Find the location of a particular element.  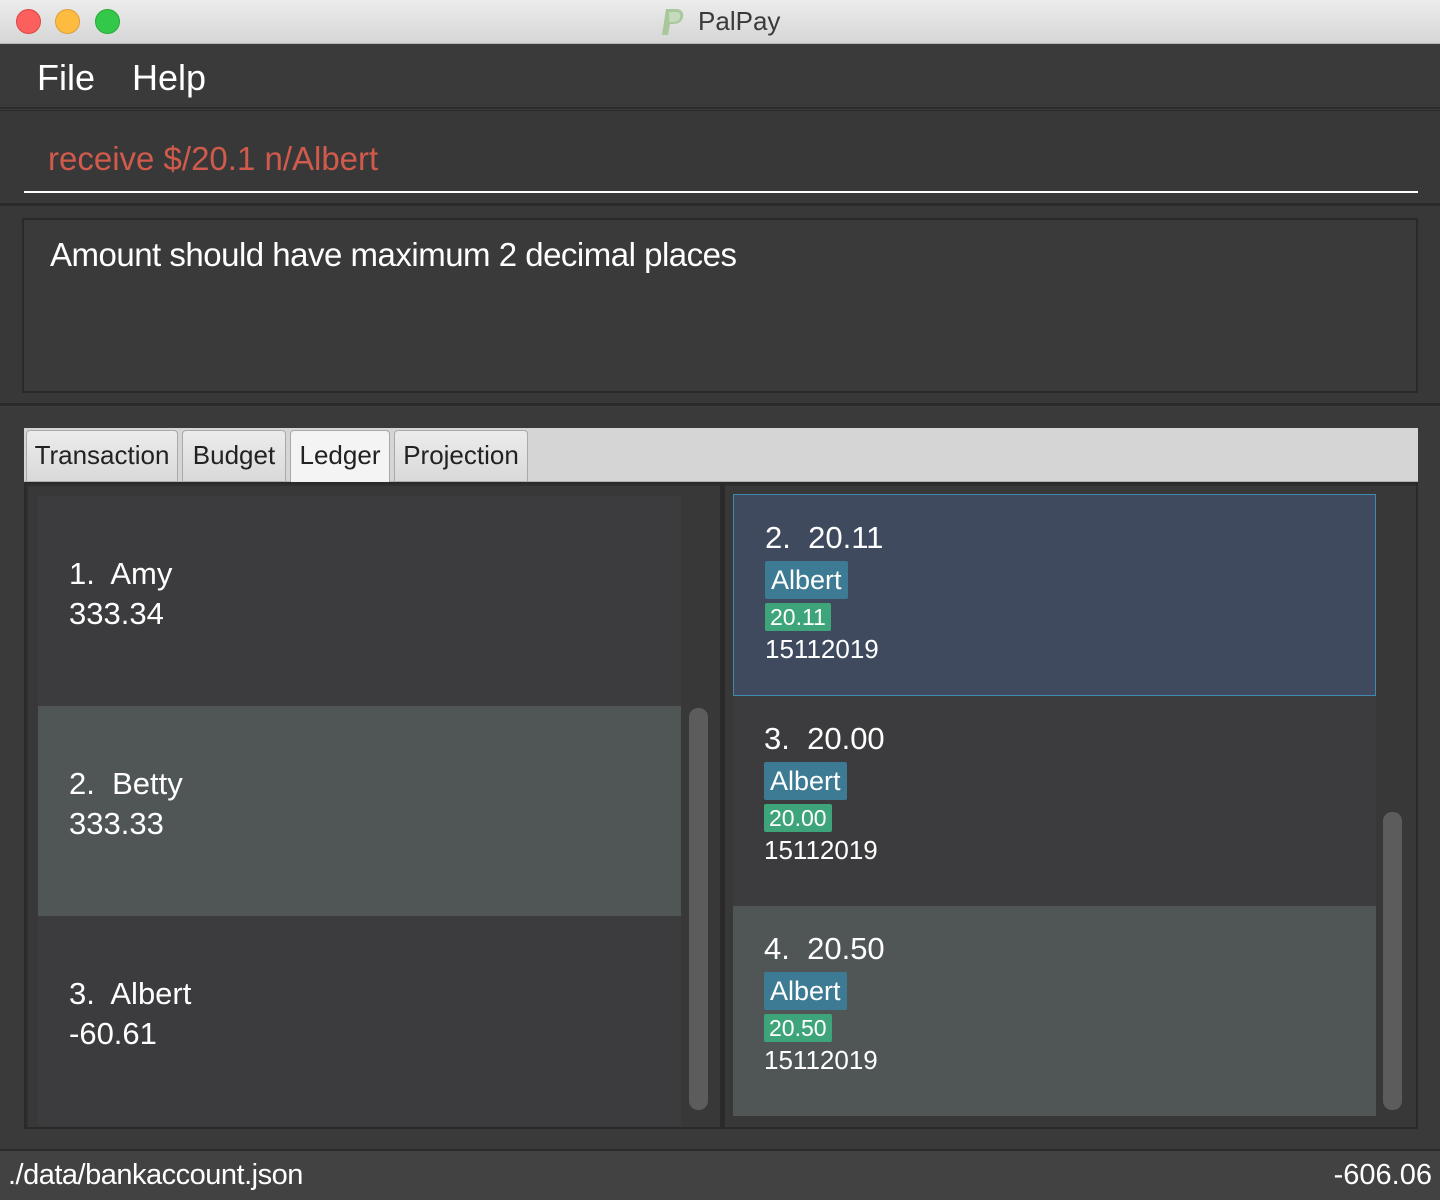

save-file-path: ./data/bankaccount.json is located at coordinates (155, 1175).